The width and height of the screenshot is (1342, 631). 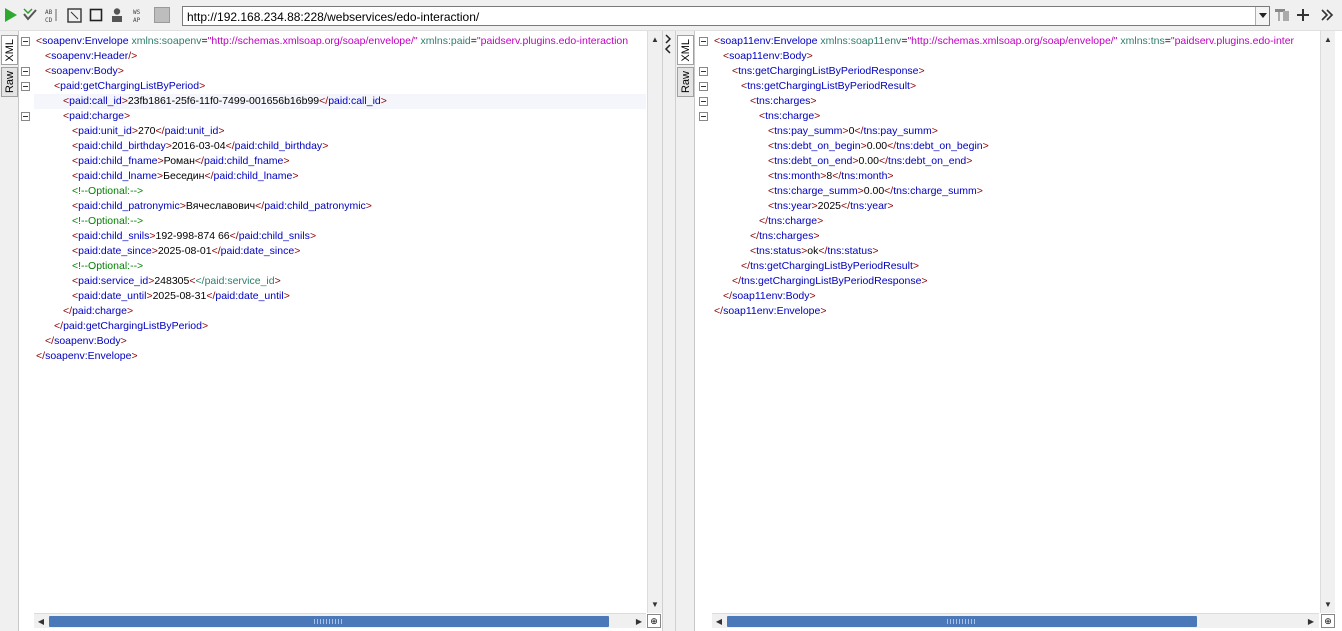 I want to click on svg-text: AP, so click(x=137, y=20).